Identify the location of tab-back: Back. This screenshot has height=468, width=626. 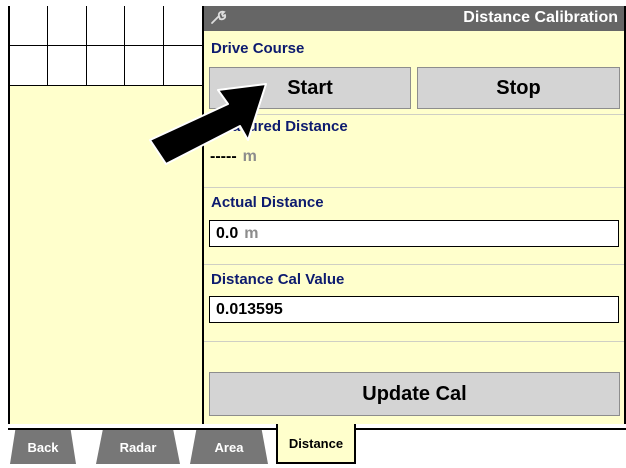
(43, 447).